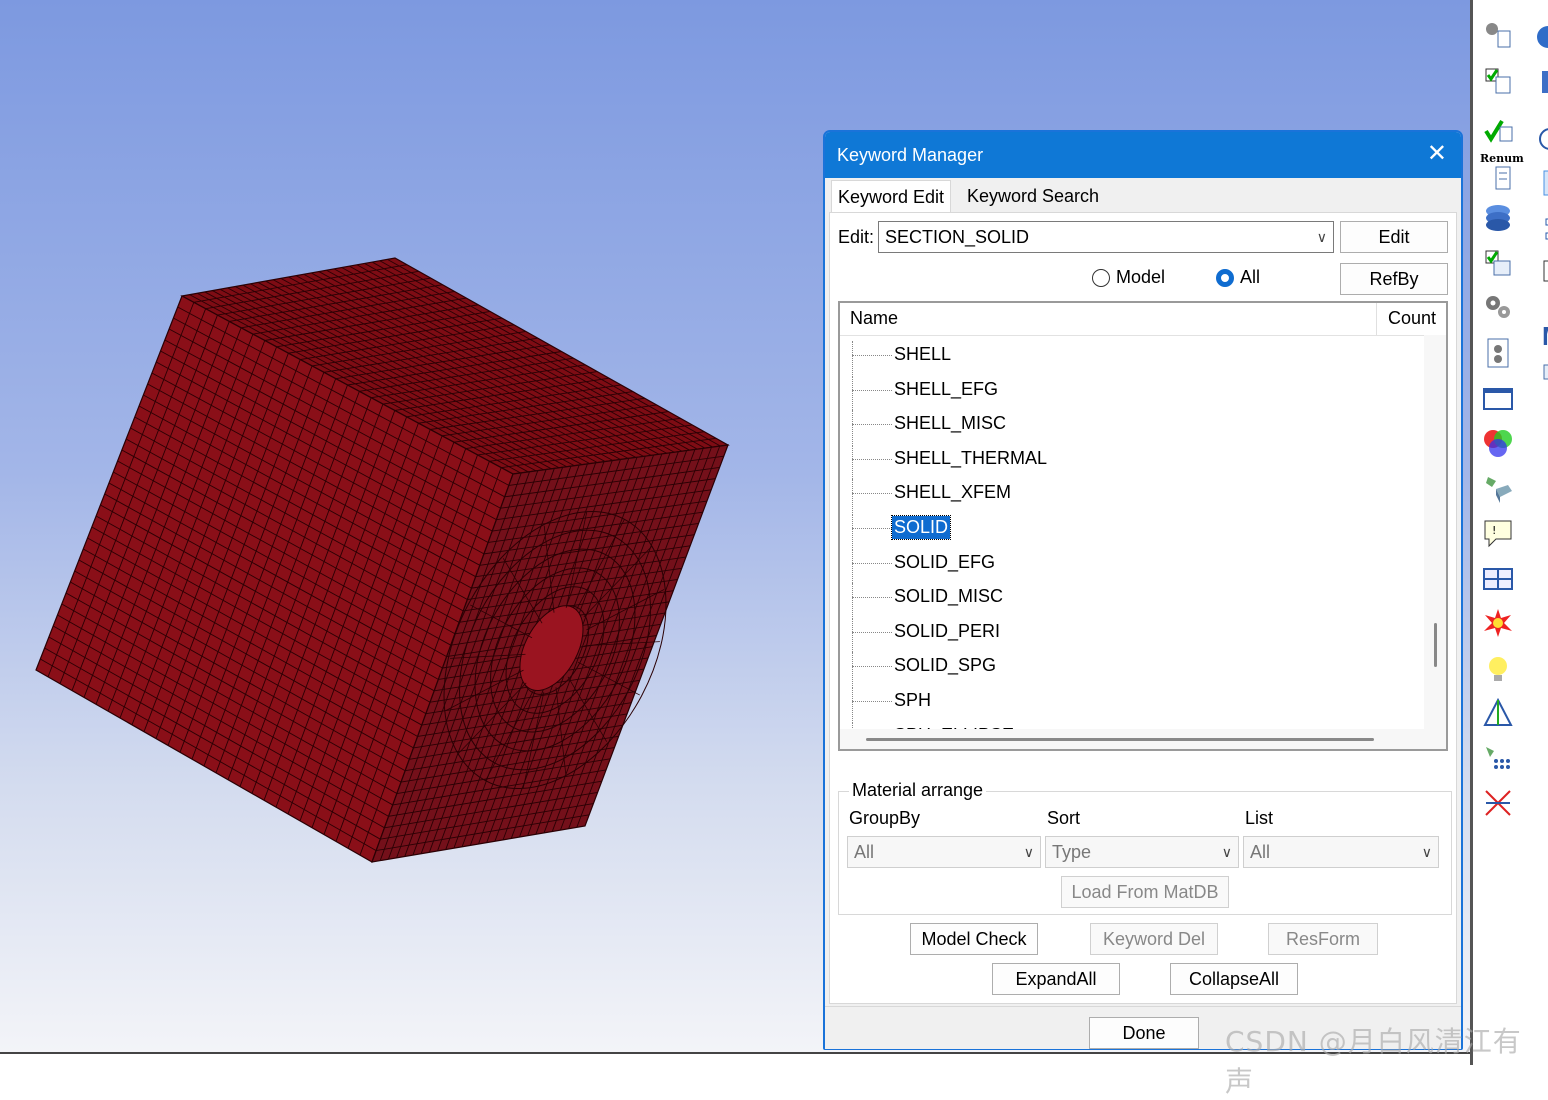  Describe the element at coordinates (1498, 533) in the screenshot. I see `comment-icon: !` at that location.